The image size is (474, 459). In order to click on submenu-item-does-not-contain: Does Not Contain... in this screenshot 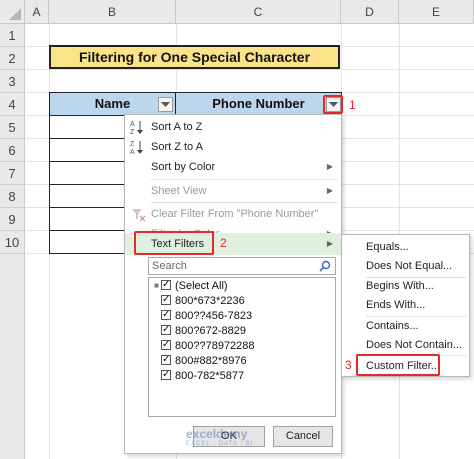, I will do `click(405, 345)`.